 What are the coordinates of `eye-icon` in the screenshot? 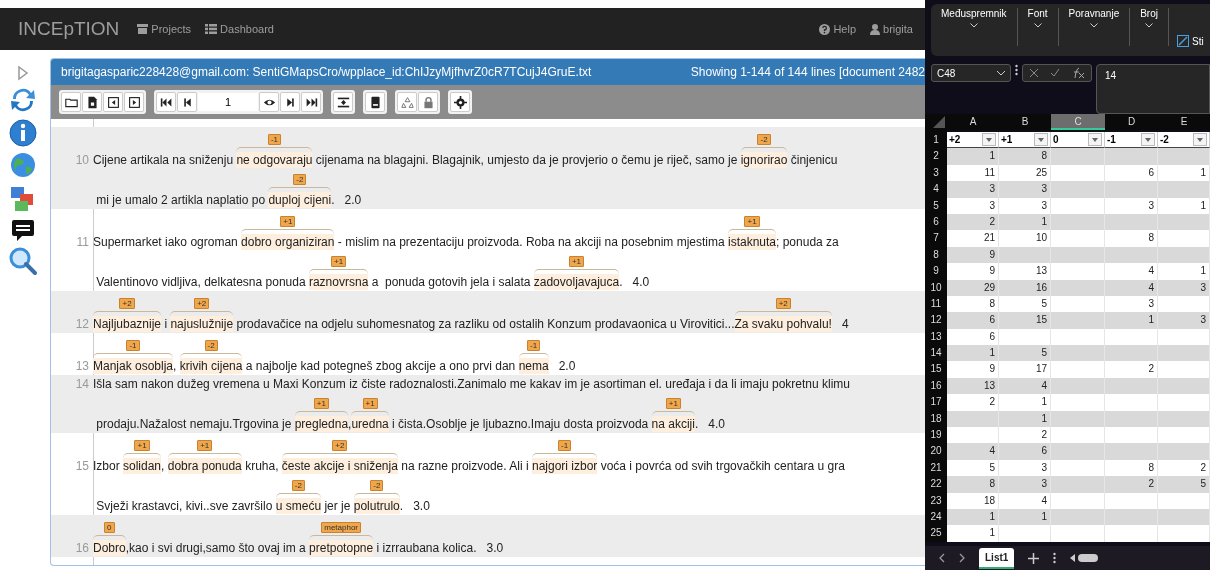 It's located at (269, 102).